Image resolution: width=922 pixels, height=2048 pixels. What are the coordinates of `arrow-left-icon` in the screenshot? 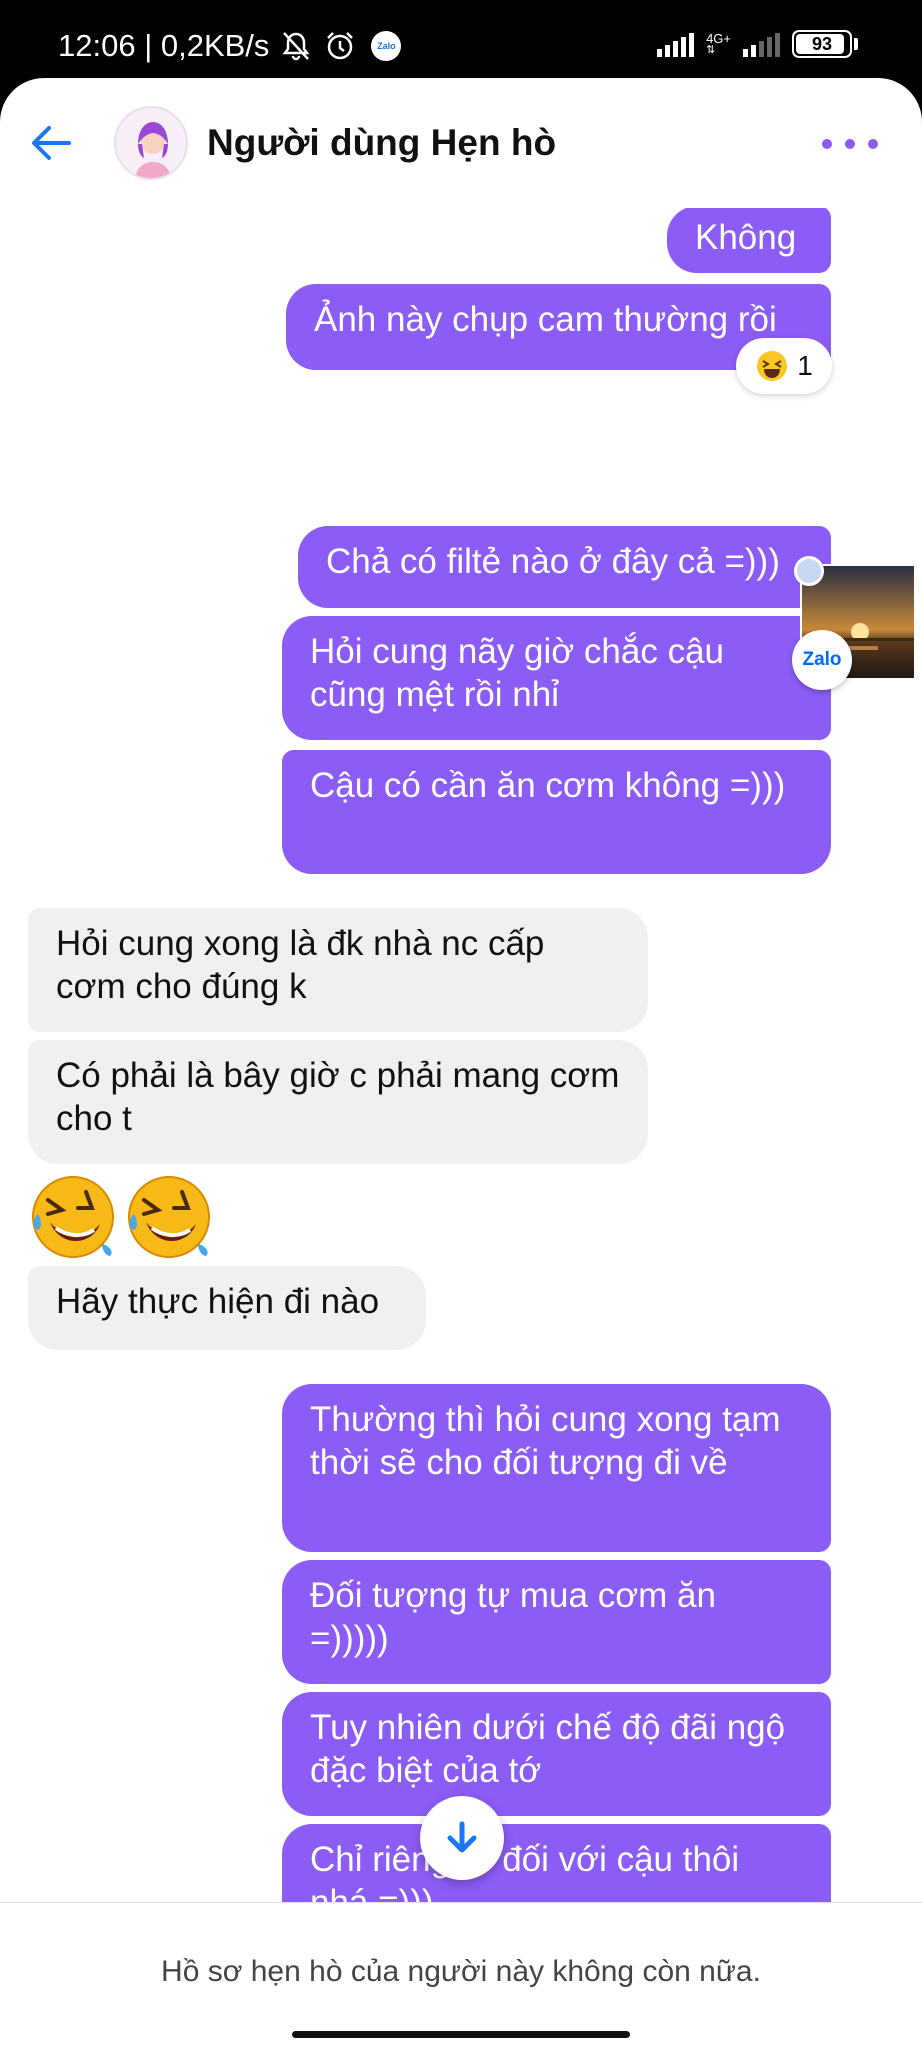 It's located at (51, 143).